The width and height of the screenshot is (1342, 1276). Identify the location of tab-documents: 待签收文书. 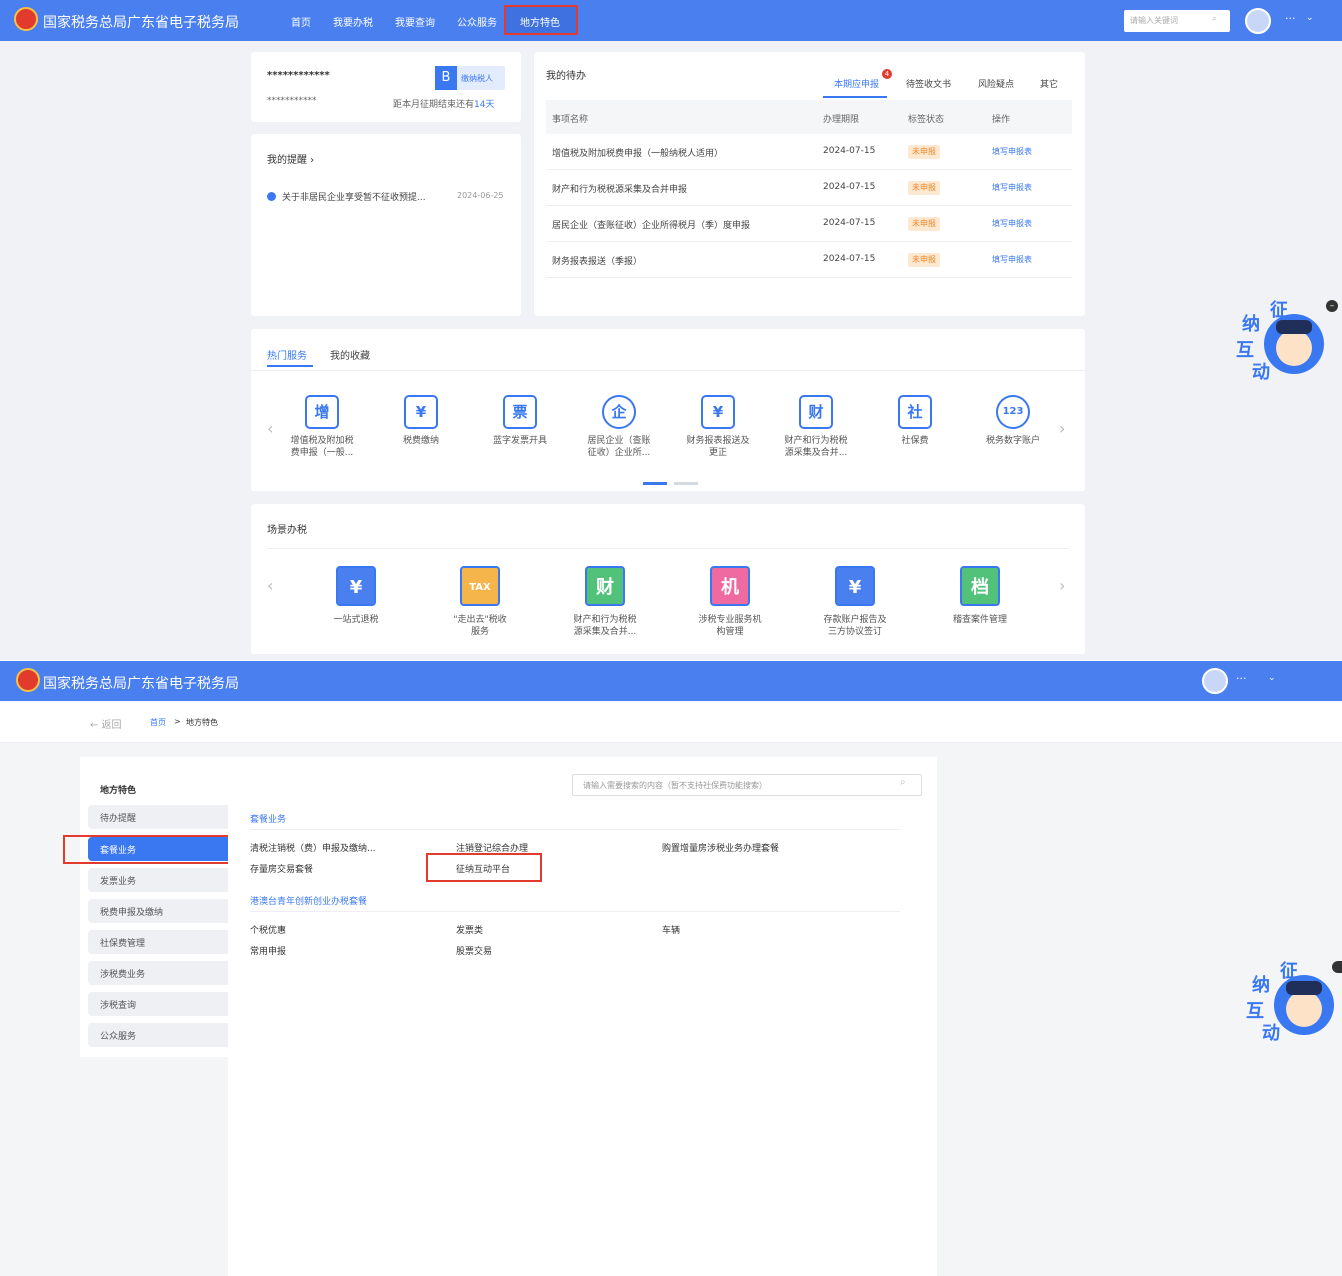
(928, 83).